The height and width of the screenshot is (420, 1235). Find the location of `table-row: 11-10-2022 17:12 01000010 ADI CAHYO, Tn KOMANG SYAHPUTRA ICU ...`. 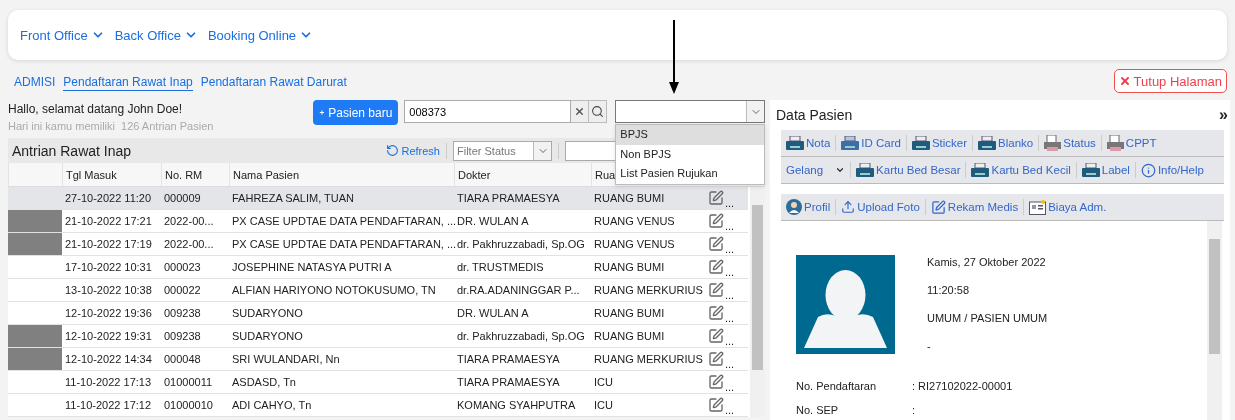

table-row: 11-10-2022 17:12 01000010 ADI CAHYO, Tn KOMANG SYAHPUTRA ICU ... is located at coordinates (378, 405).